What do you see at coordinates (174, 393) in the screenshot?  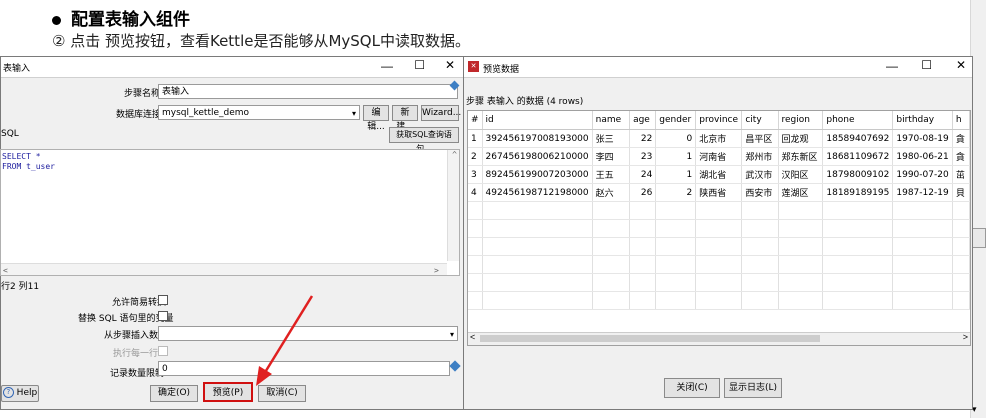 I see `ok-button: 确定(O)` at bounding box center [174, 393].